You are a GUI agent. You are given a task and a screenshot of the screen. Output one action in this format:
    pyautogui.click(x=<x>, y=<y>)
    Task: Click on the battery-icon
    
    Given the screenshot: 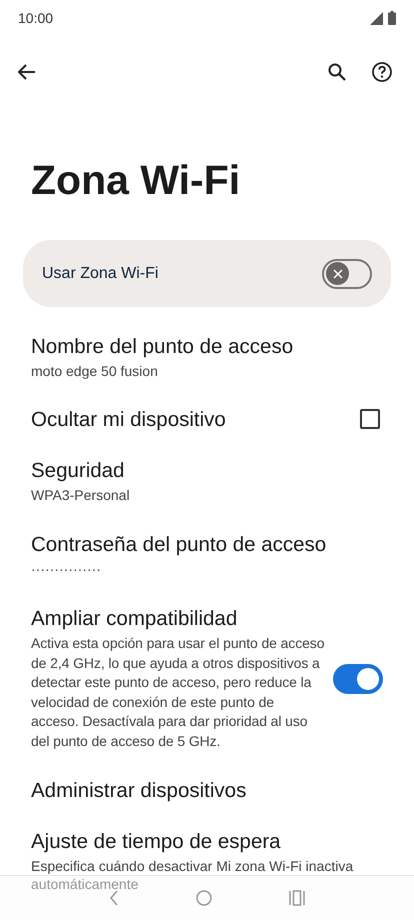 What is the action you would take?
    pyautogui.click(x=392, y=18)
    